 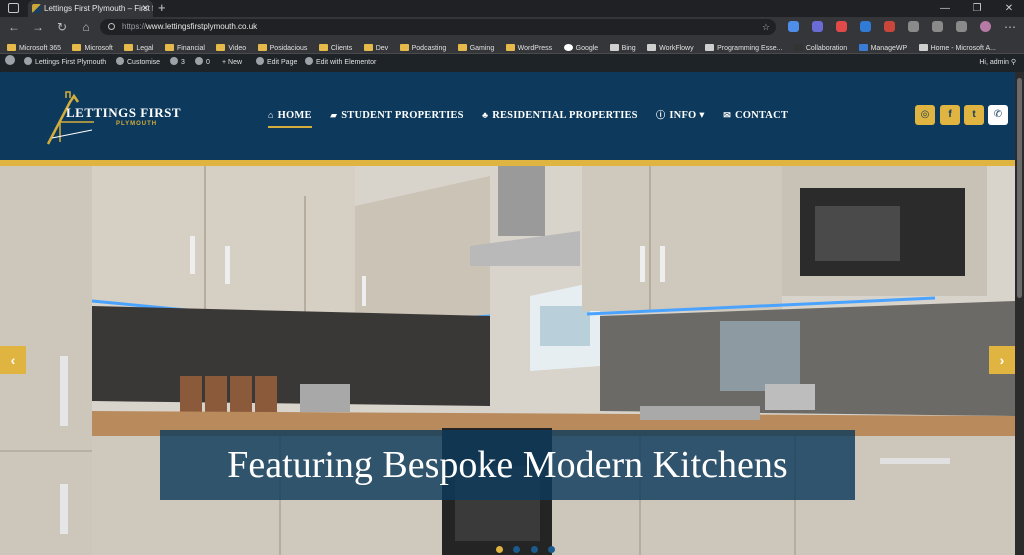 What do you see at coordinates (977, 8) in the screenshot?
I see `maximize-button: ❐` at bounding box center [977, 8].